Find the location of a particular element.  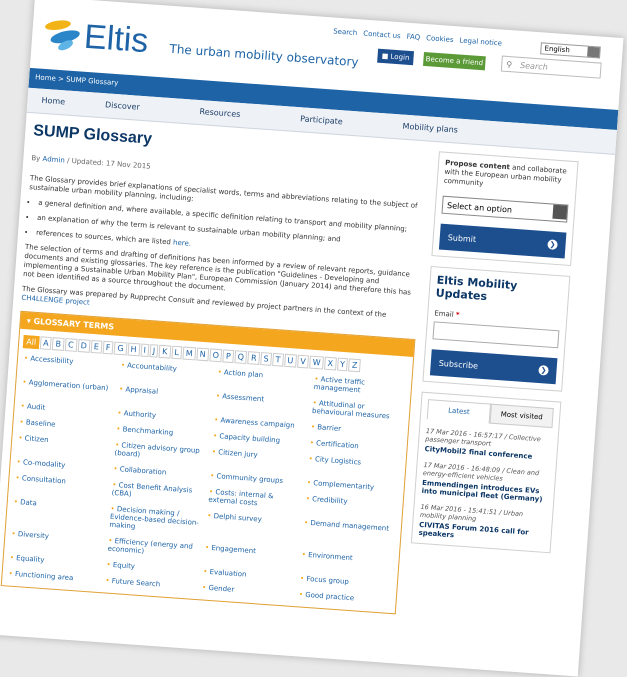

glossary-term-link: Diversity is located at coordinates (57, 541).